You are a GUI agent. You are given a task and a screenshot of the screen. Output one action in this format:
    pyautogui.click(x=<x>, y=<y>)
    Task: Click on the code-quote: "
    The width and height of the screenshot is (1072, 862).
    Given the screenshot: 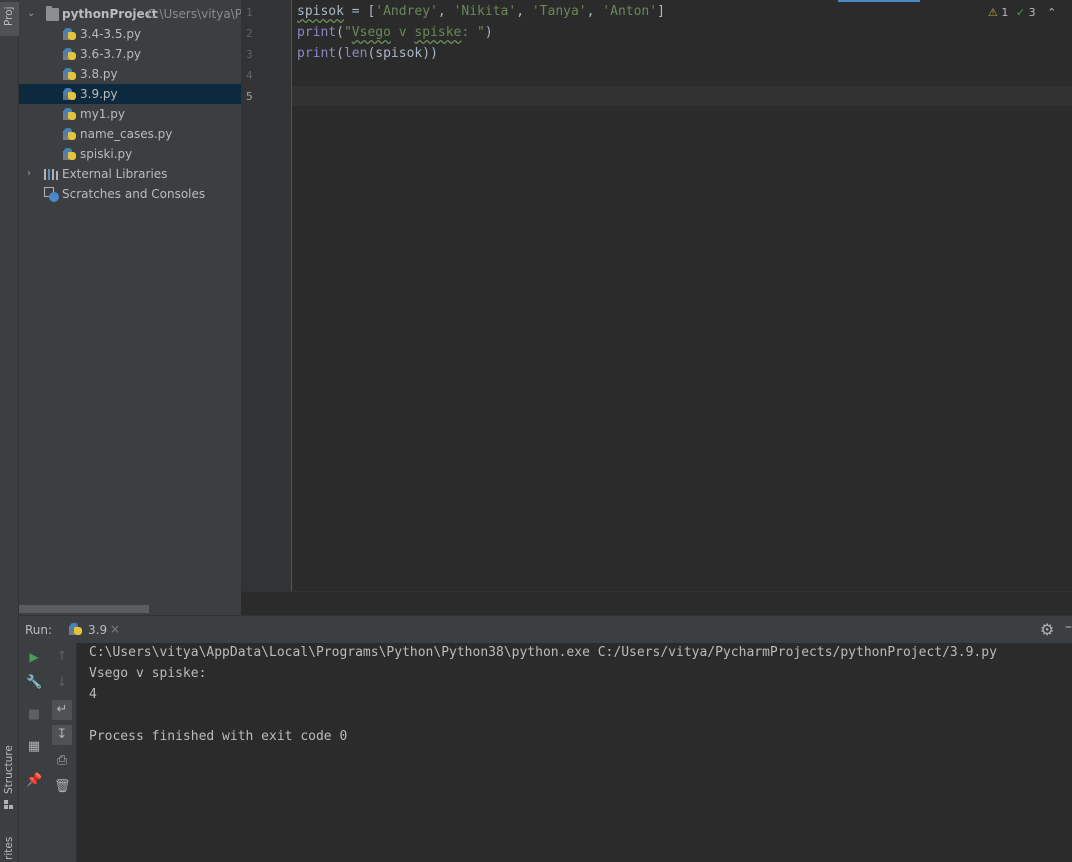 What is the action you would take?
    pyautogui.click(x=347, y=32)
    